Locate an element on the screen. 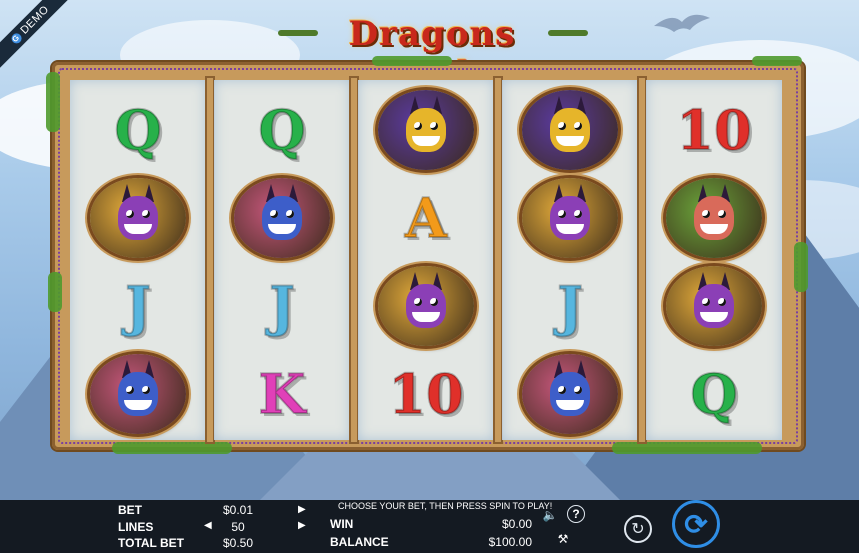 This screenshot has width=859, height=553. speaker-icon: 🔈 is located at coordinates (550, 515).